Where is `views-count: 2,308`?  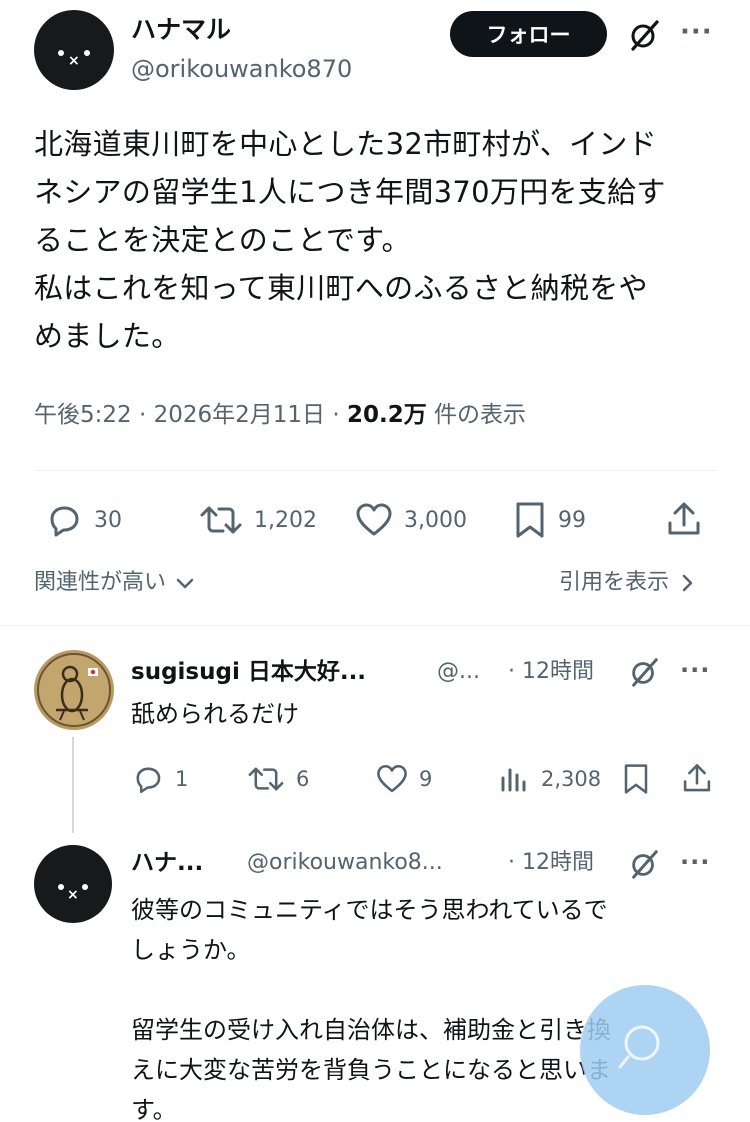 views-count: 2,308 is located at coordinates (571, 779).